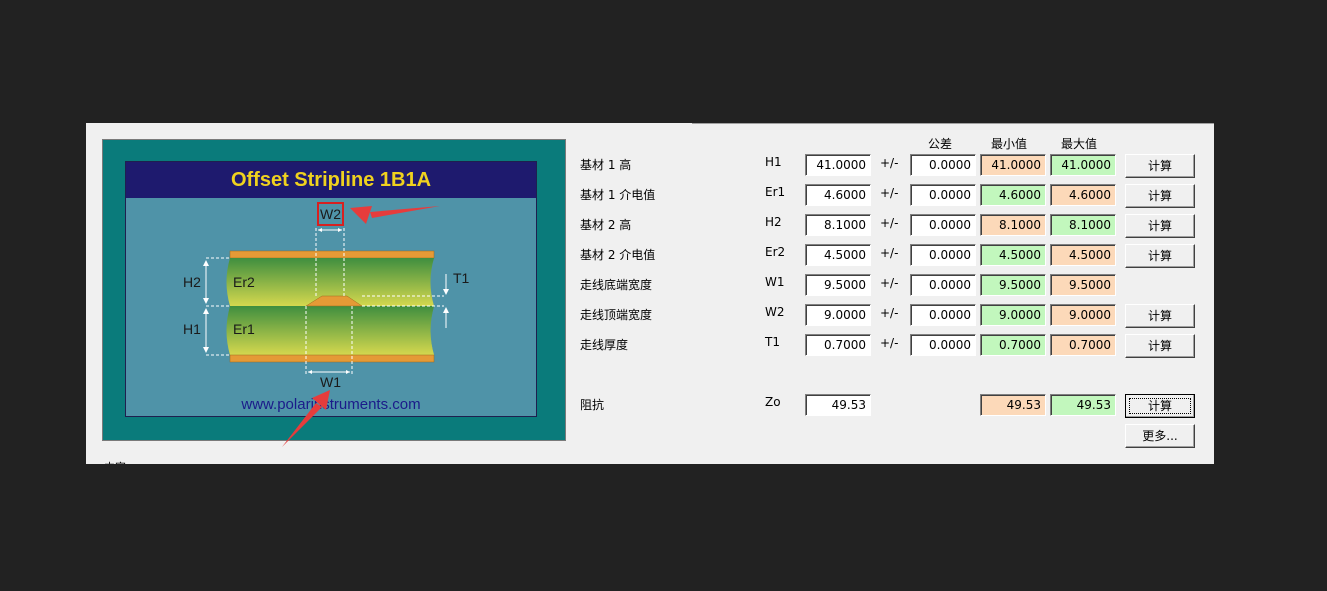 The width and height of the screenshot is (1327, 591). Describe the element at coordinates (943, 225) in the screenshot. I see `h2-tolerance-field: 0.0000` at that location.